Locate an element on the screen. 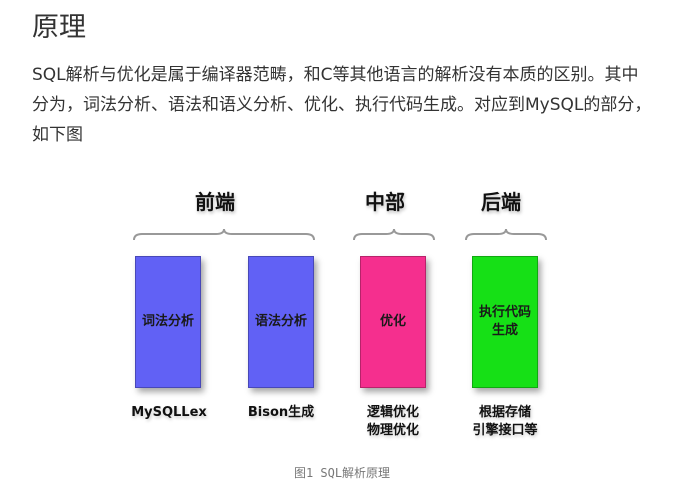  figure-caption: 图1 SQL解析原理 is located at coordinates (342, 473).